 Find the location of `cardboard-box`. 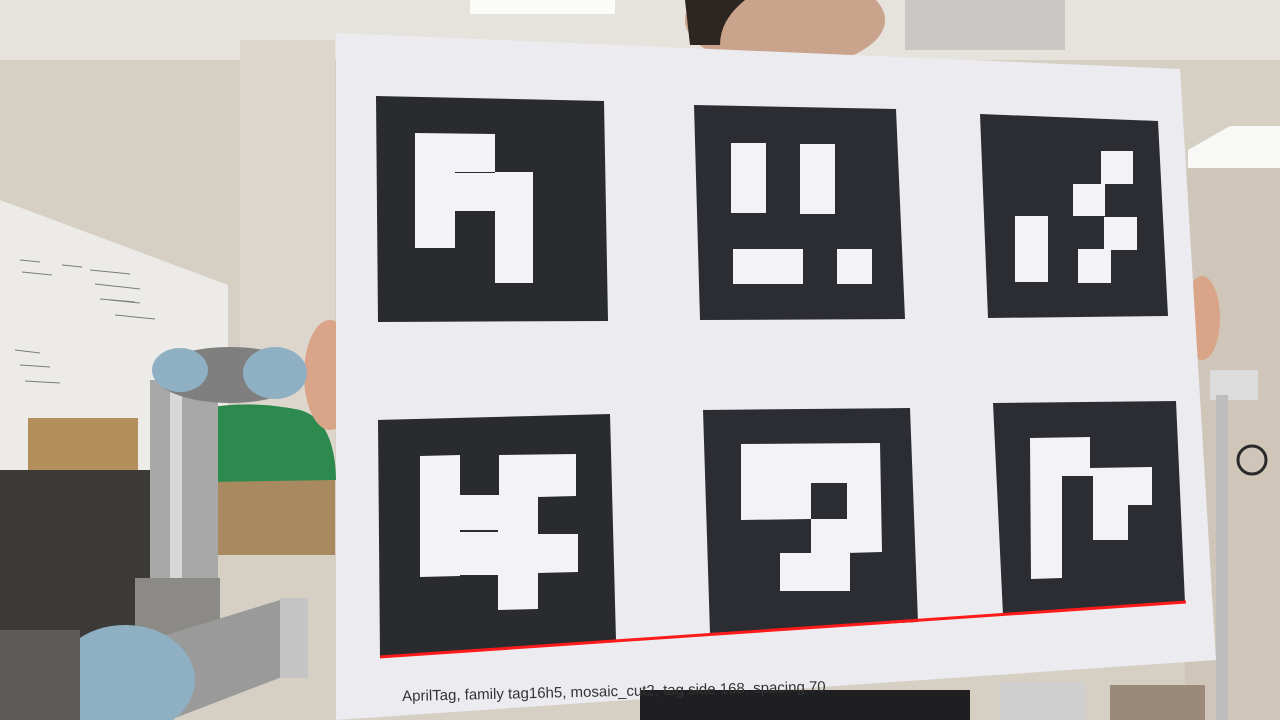

cardboard-box is located at coordinates (83, 446).